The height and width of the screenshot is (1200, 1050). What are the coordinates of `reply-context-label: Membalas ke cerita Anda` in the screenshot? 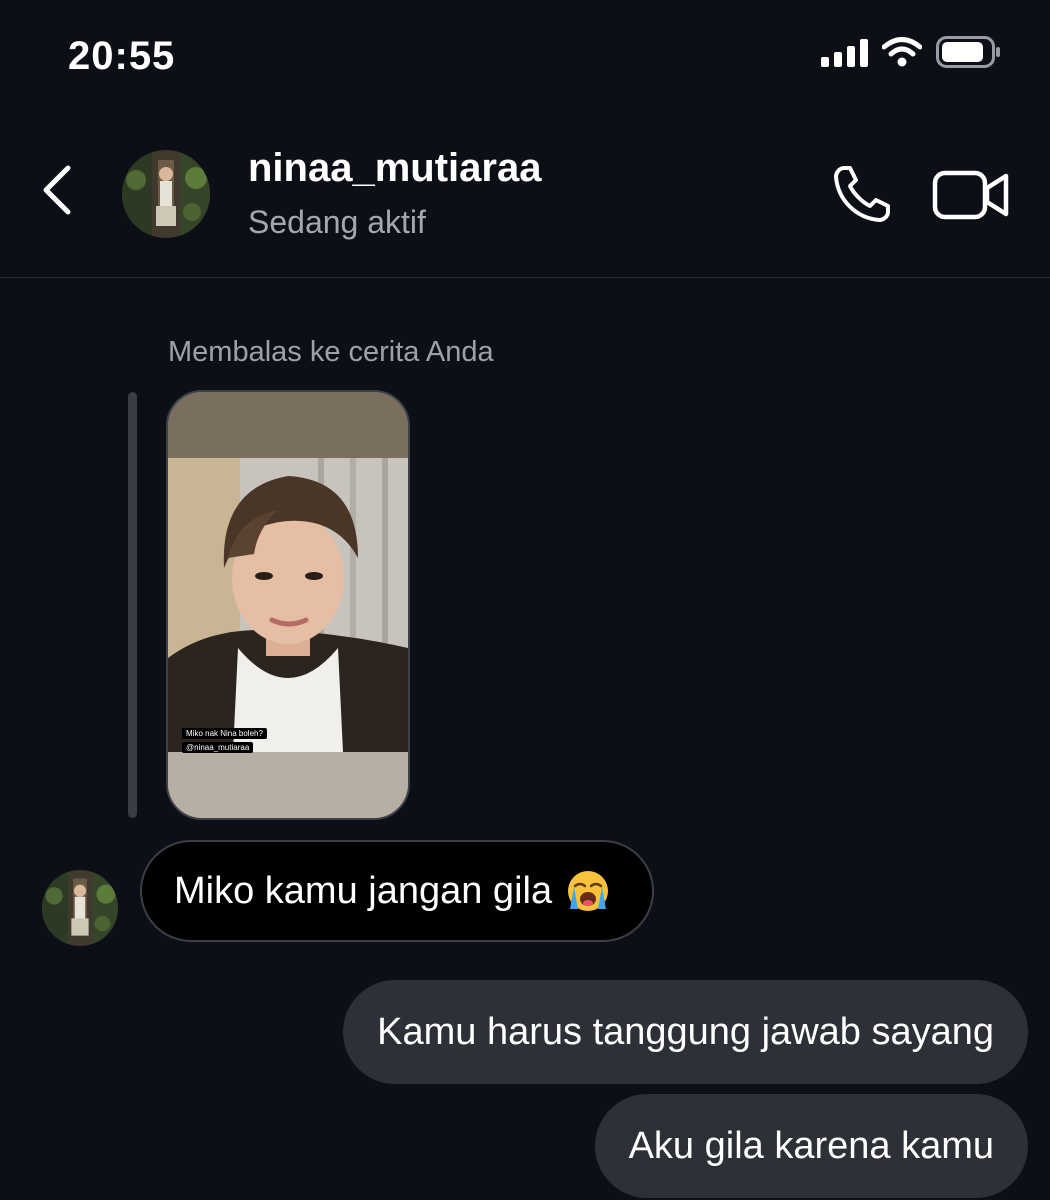 It's located at (331, 352).